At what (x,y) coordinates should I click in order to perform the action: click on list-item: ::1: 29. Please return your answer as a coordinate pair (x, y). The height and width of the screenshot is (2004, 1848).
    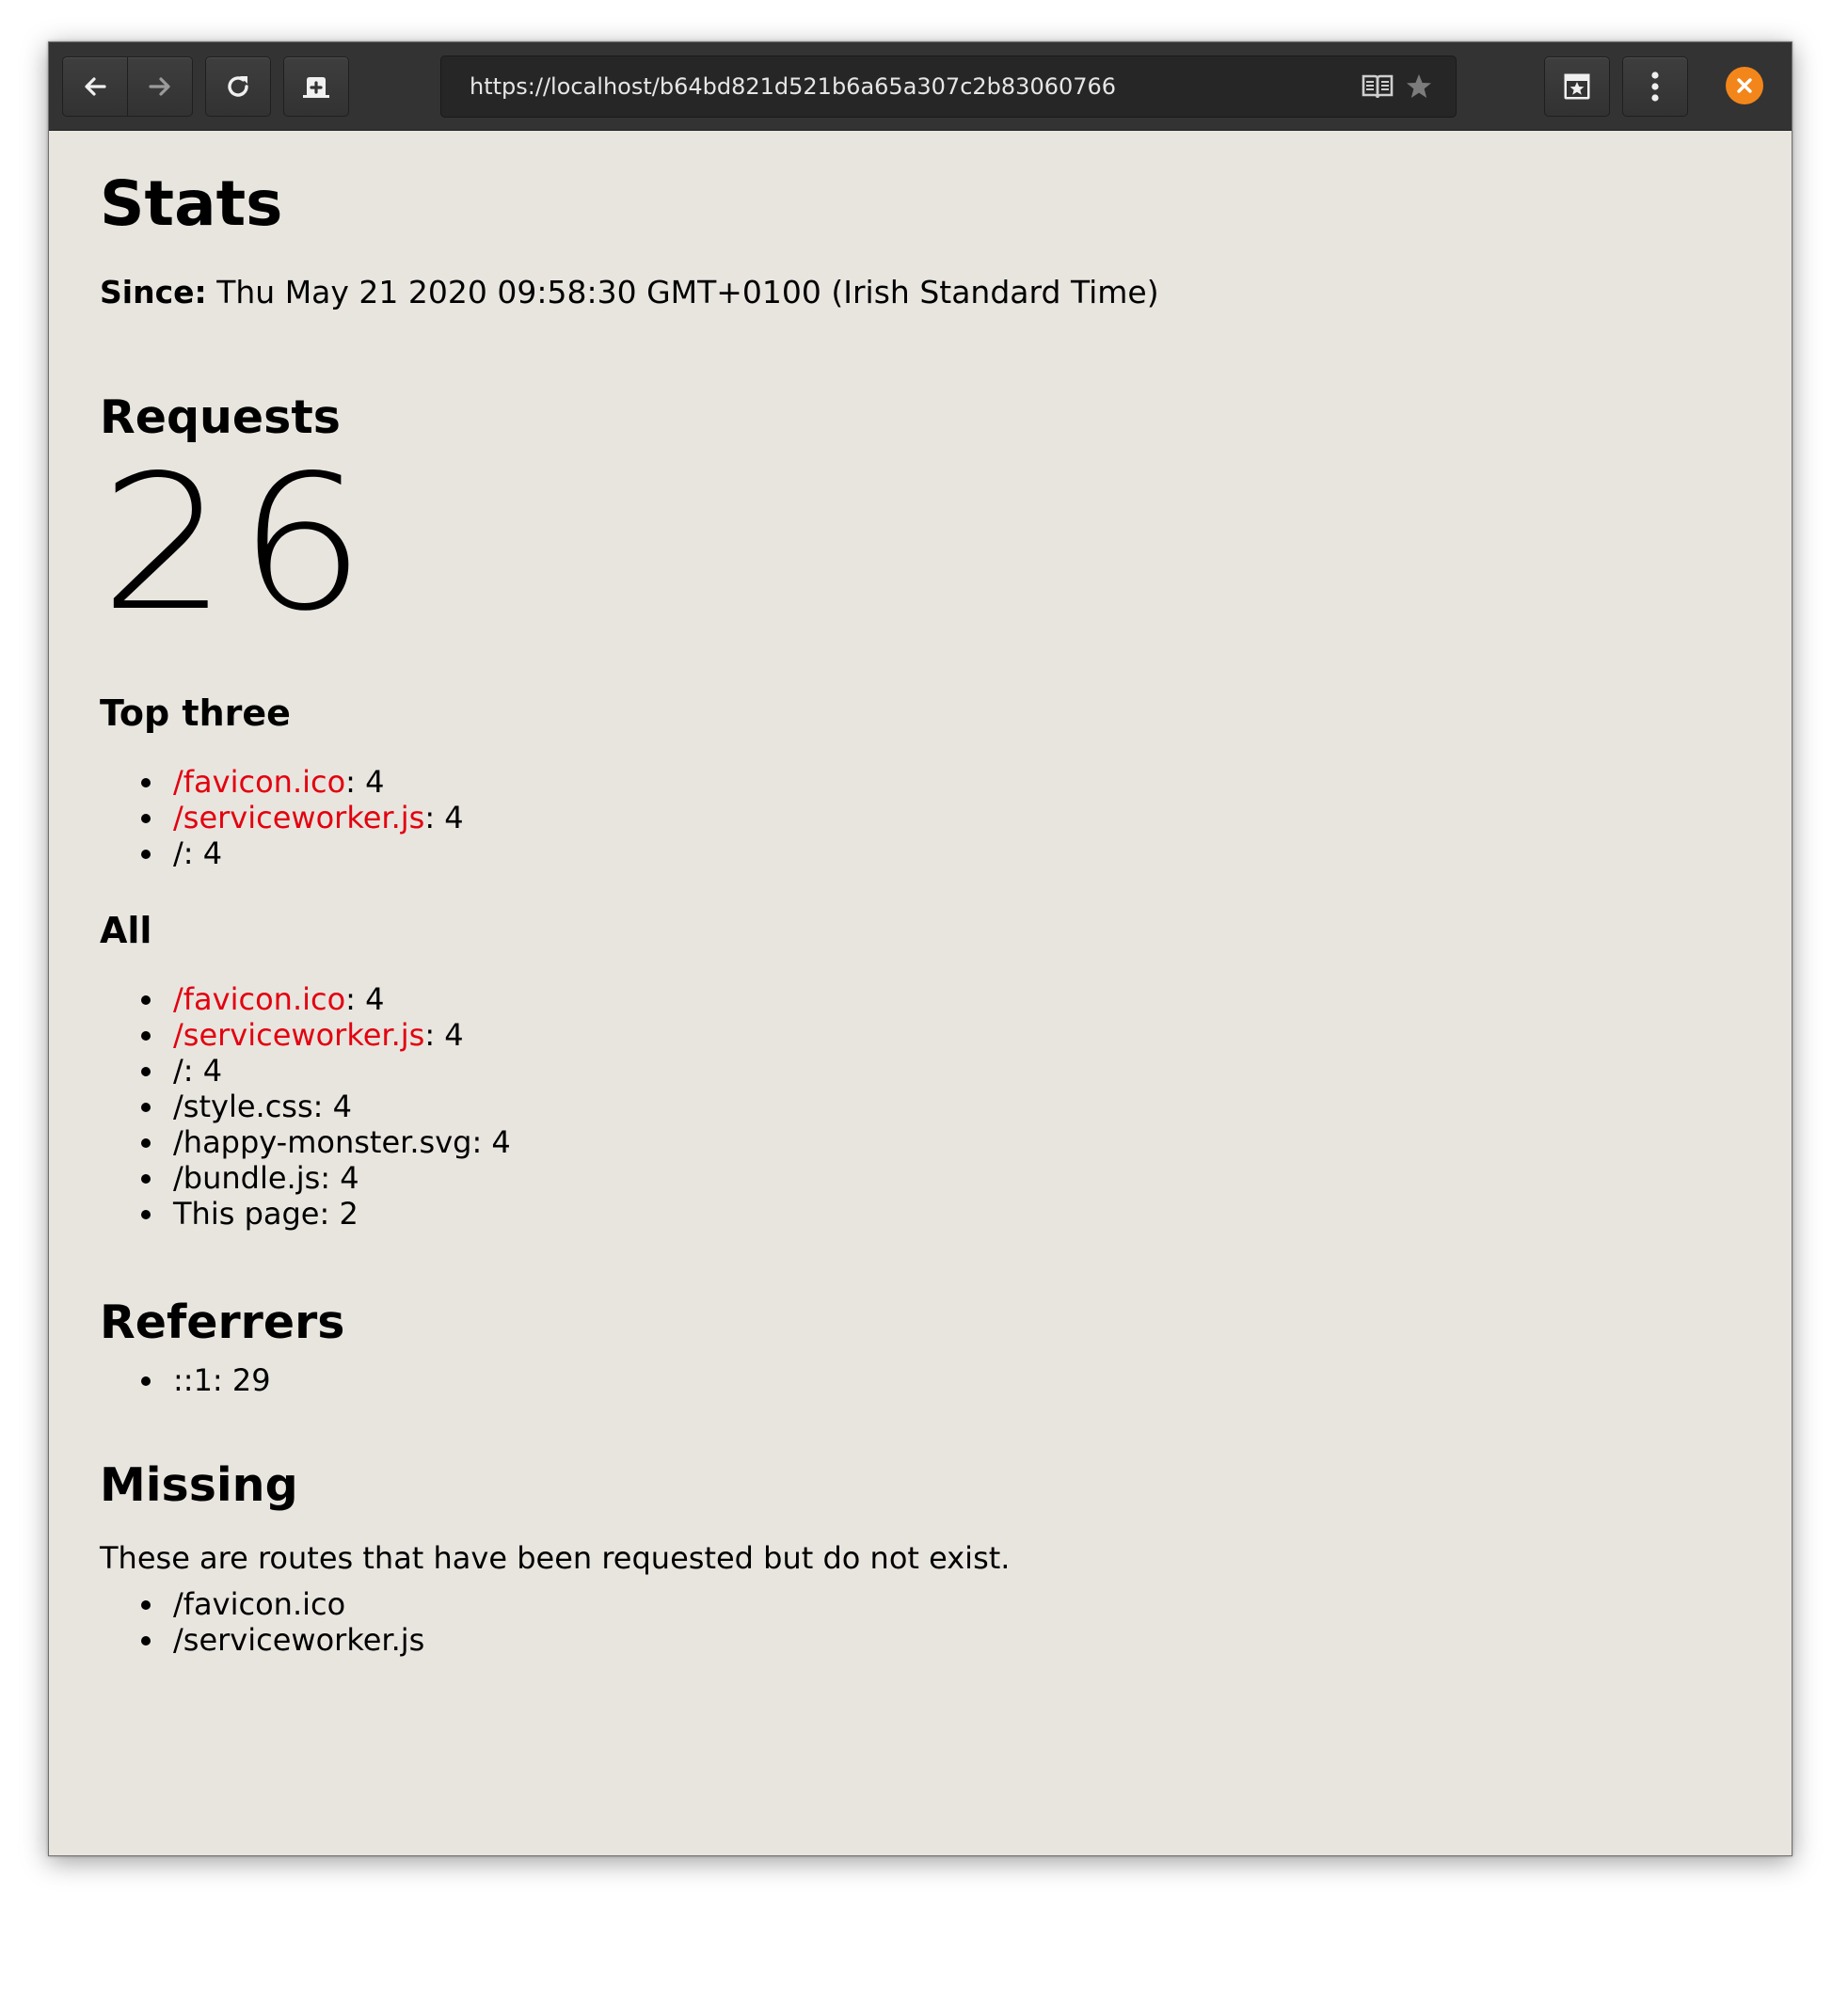
    Looking at the image, I should click on (185, 1380).